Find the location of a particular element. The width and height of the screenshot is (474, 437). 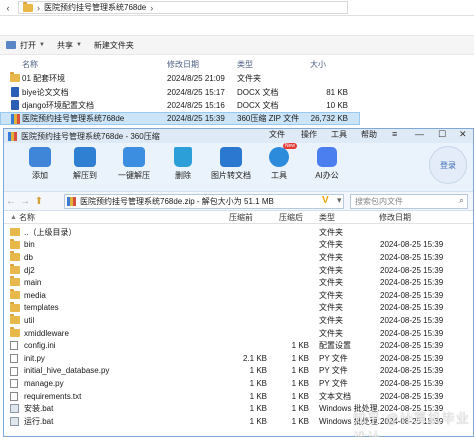

parent-folder-icon is located at coordinates (15, 232).